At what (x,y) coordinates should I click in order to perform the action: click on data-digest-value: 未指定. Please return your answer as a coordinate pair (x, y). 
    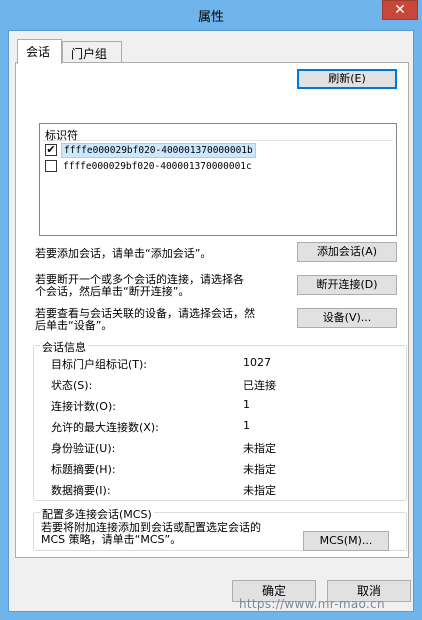
    Looking at the image, I should click on (259, 490).